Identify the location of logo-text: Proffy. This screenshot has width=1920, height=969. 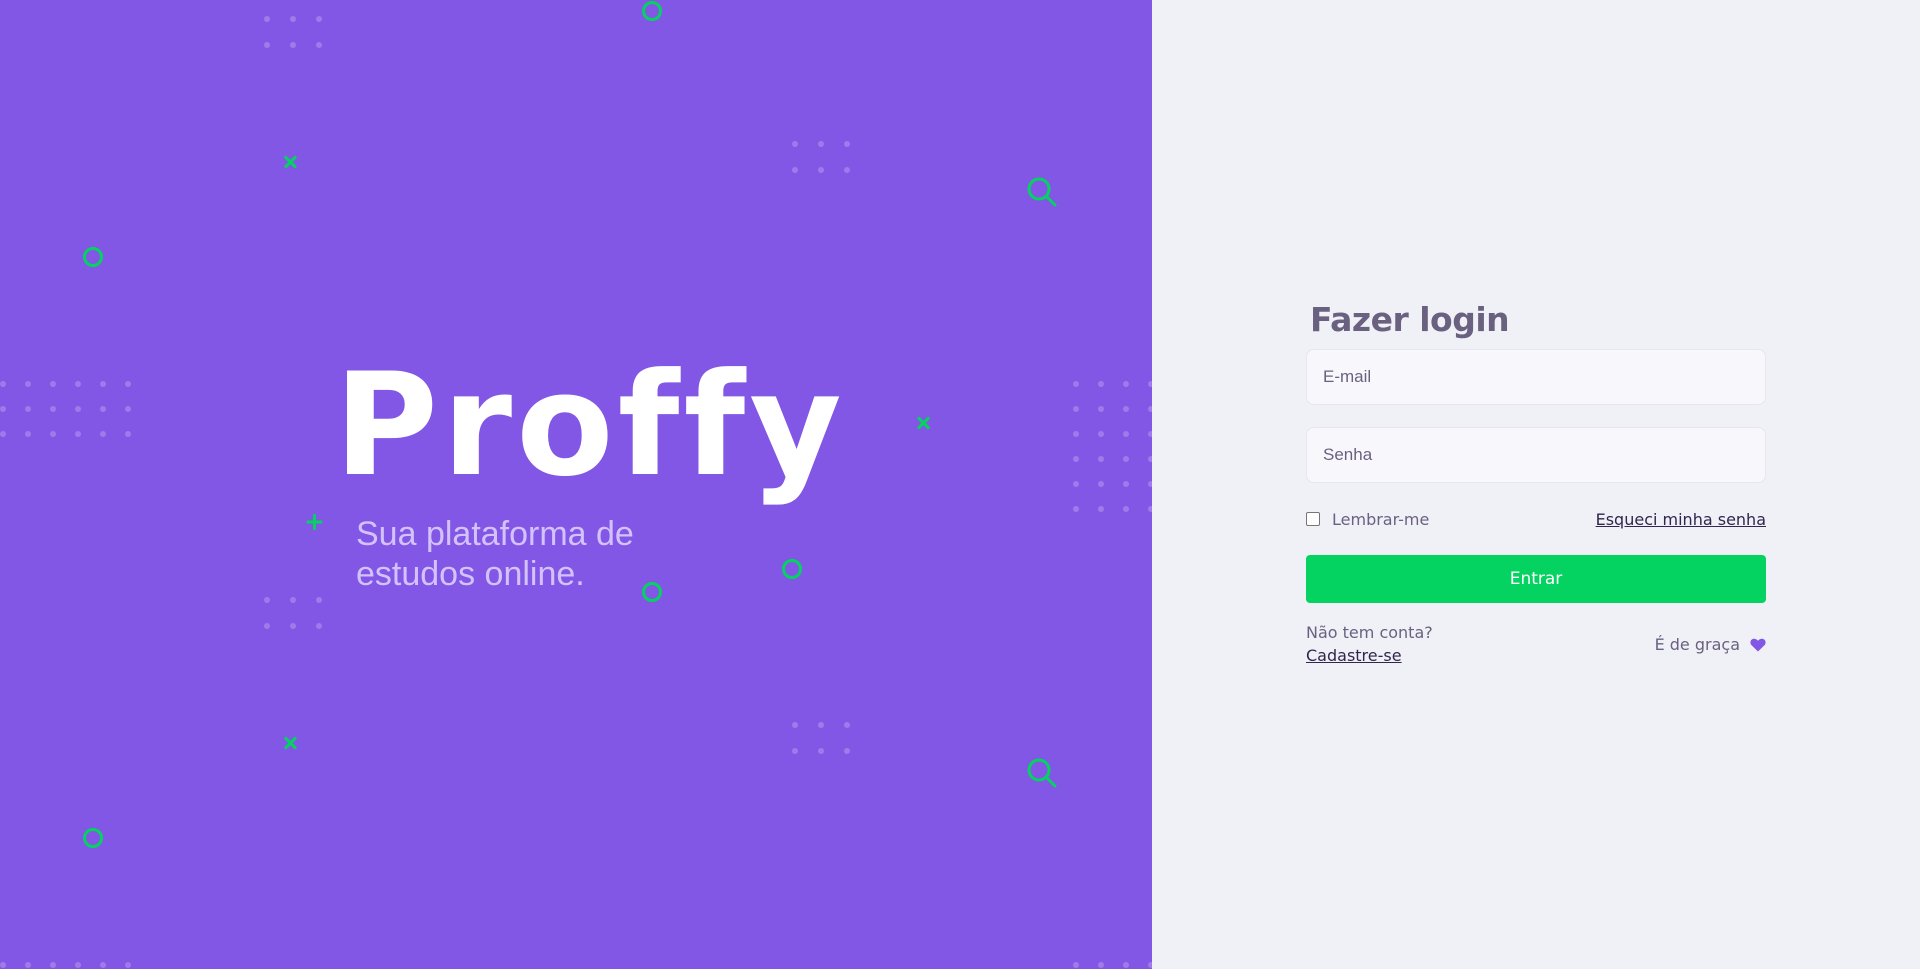
(590, 425).